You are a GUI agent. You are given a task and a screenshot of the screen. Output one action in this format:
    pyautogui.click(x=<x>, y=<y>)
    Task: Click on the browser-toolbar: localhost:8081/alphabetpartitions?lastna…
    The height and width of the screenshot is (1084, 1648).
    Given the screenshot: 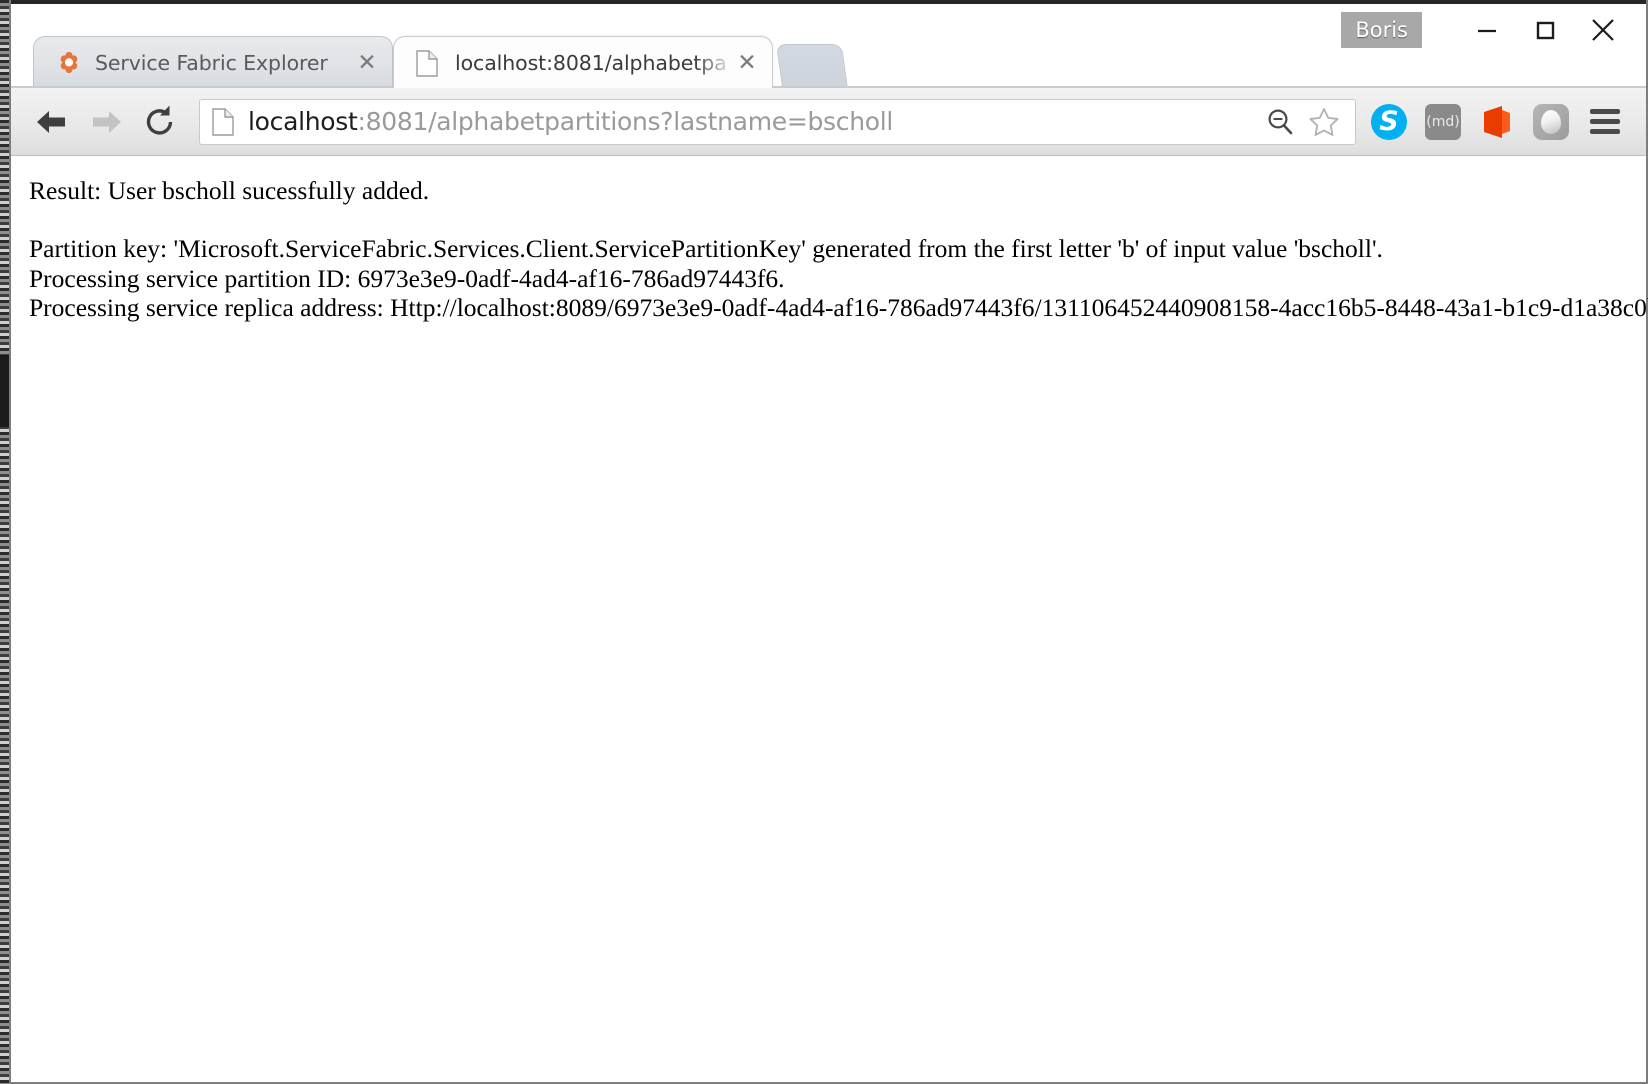 What is the action you would take?
    pyautogui.click(x=828, y=122)
    